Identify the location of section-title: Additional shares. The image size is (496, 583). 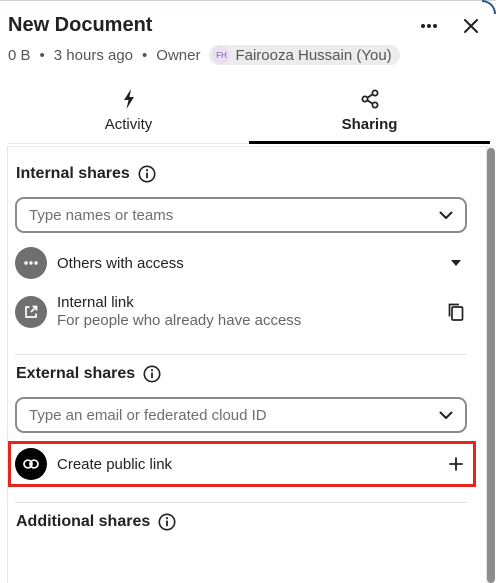
(83, 521).